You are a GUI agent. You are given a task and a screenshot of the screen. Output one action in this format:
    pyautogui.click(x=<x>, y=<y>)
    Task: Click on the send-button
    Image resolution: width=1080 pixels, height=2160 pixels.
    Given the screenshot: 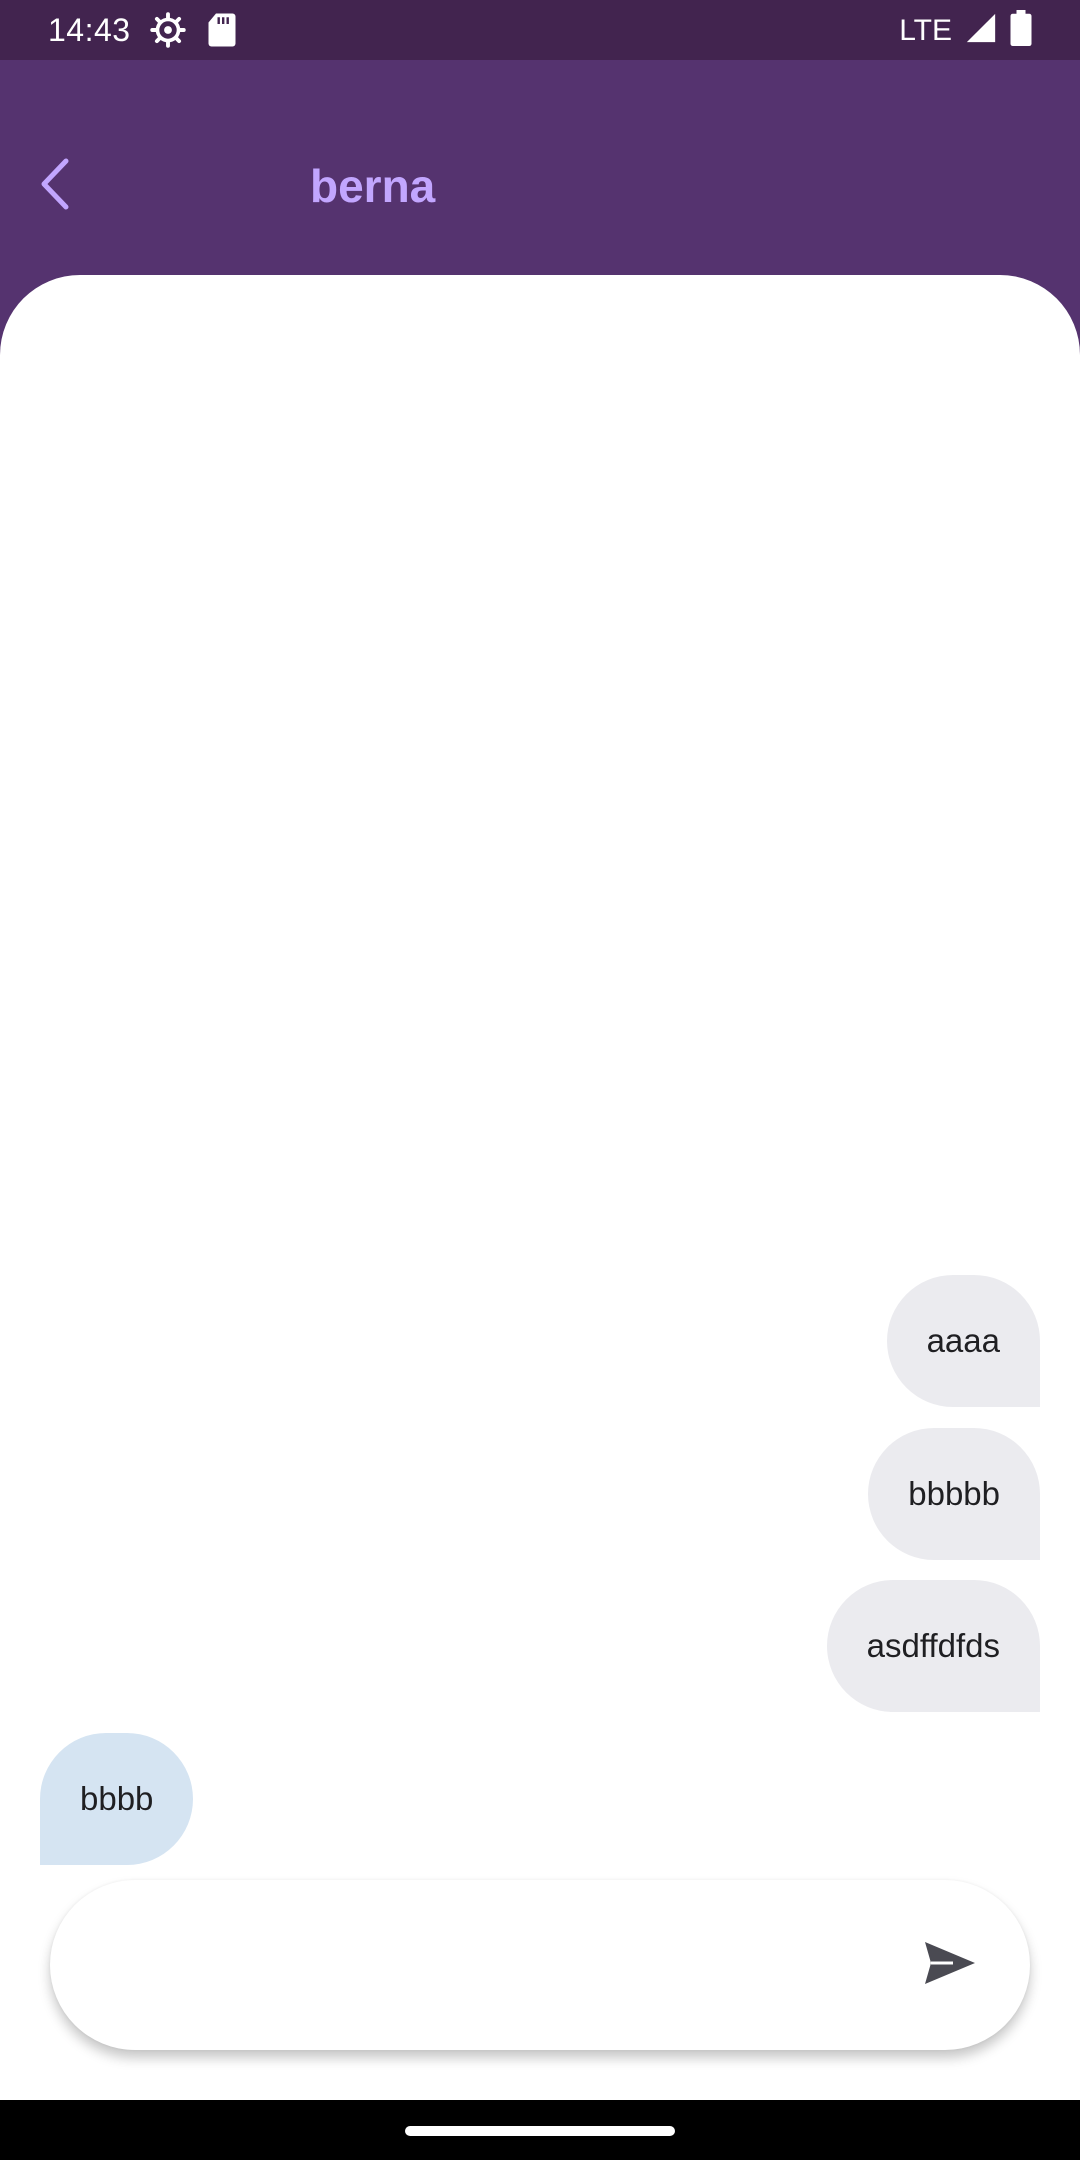 What is the action you would take?
    pyautogui.click(x=950, y=1965)
    